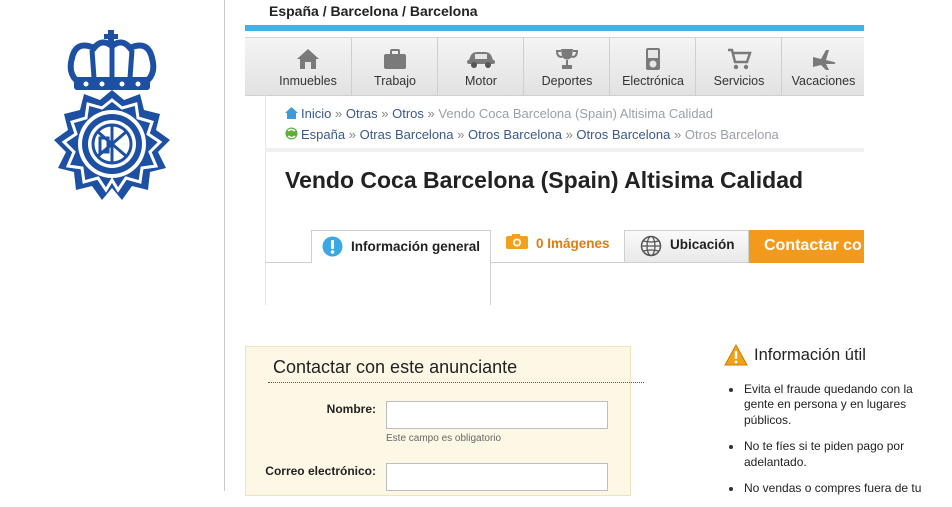 Image resolution: width=952 pixels, height=507 pixels. What do you see at coordinates (320, 471) in the screenshot?
I see `email-label: Correo electrónico:` at bounding box center [320, 471].